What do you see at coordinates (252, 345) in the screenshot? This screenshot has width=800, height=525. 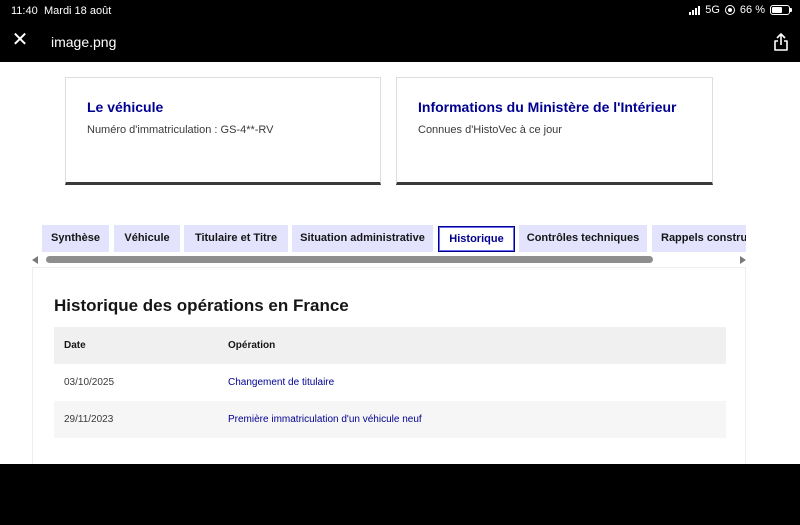 I see `column-header-operation: Opération` at bounding box center [252, 345].